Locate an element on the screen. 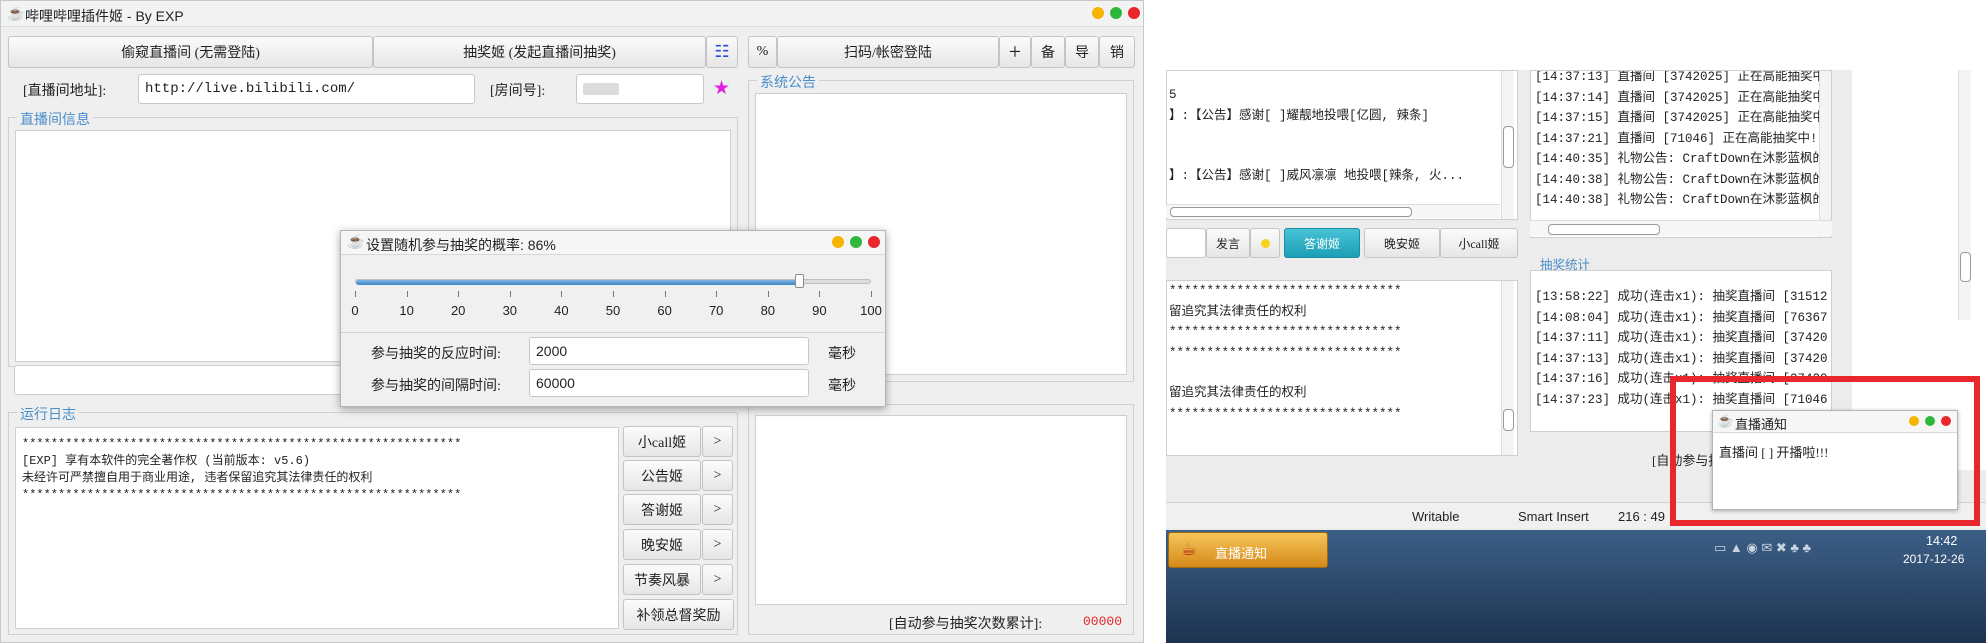  slider-tick-label: 0 is located at coordinates (355, 310).